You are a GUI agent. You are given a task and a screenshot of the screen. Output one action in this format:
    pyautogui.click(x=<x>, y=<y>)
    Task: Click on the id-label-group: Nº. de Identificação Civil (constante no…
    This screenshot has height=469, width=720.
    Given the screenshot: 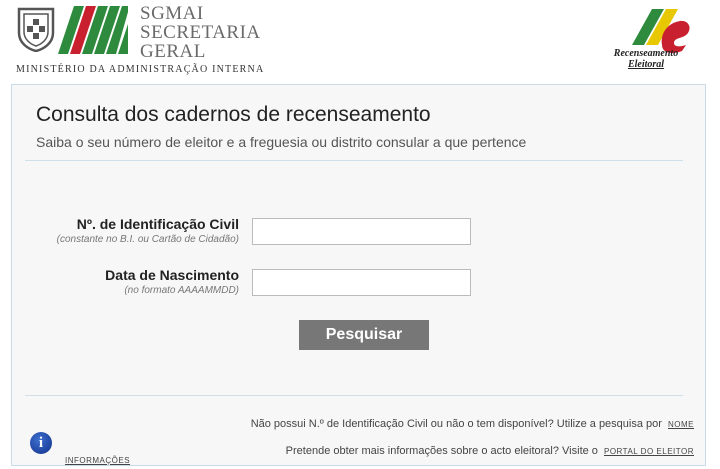 What is the action you would take?
    pyautogui.click(x=148, y=230)
    